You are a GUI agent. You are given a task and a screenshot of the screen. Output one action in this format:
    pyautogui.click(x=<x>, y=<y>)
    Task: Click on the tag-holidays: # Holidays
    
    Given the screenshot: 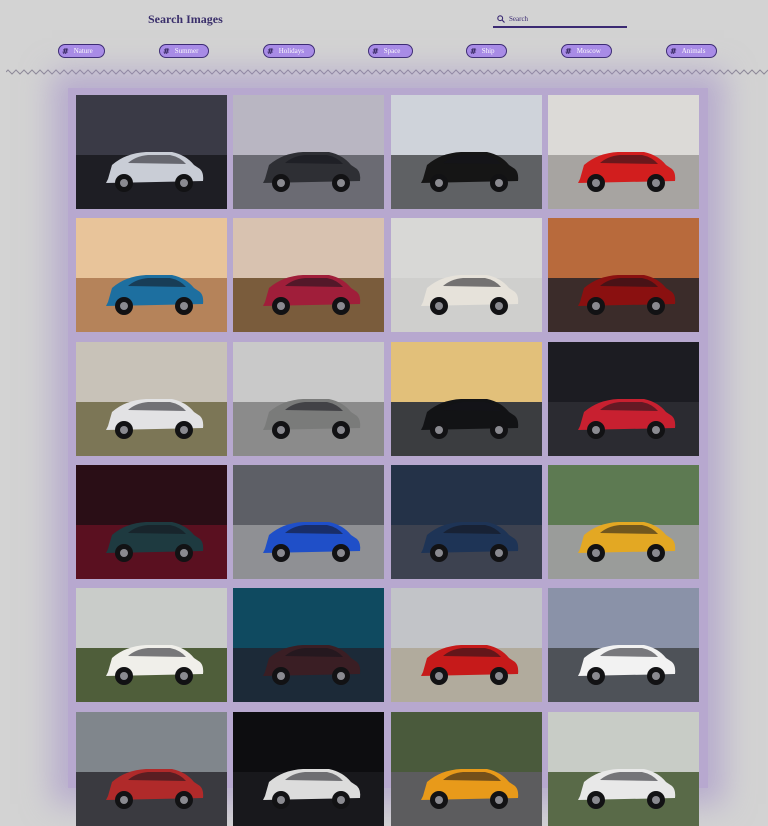 What is the action you would take?
    pyautogui.click(x=289, y=51)
    